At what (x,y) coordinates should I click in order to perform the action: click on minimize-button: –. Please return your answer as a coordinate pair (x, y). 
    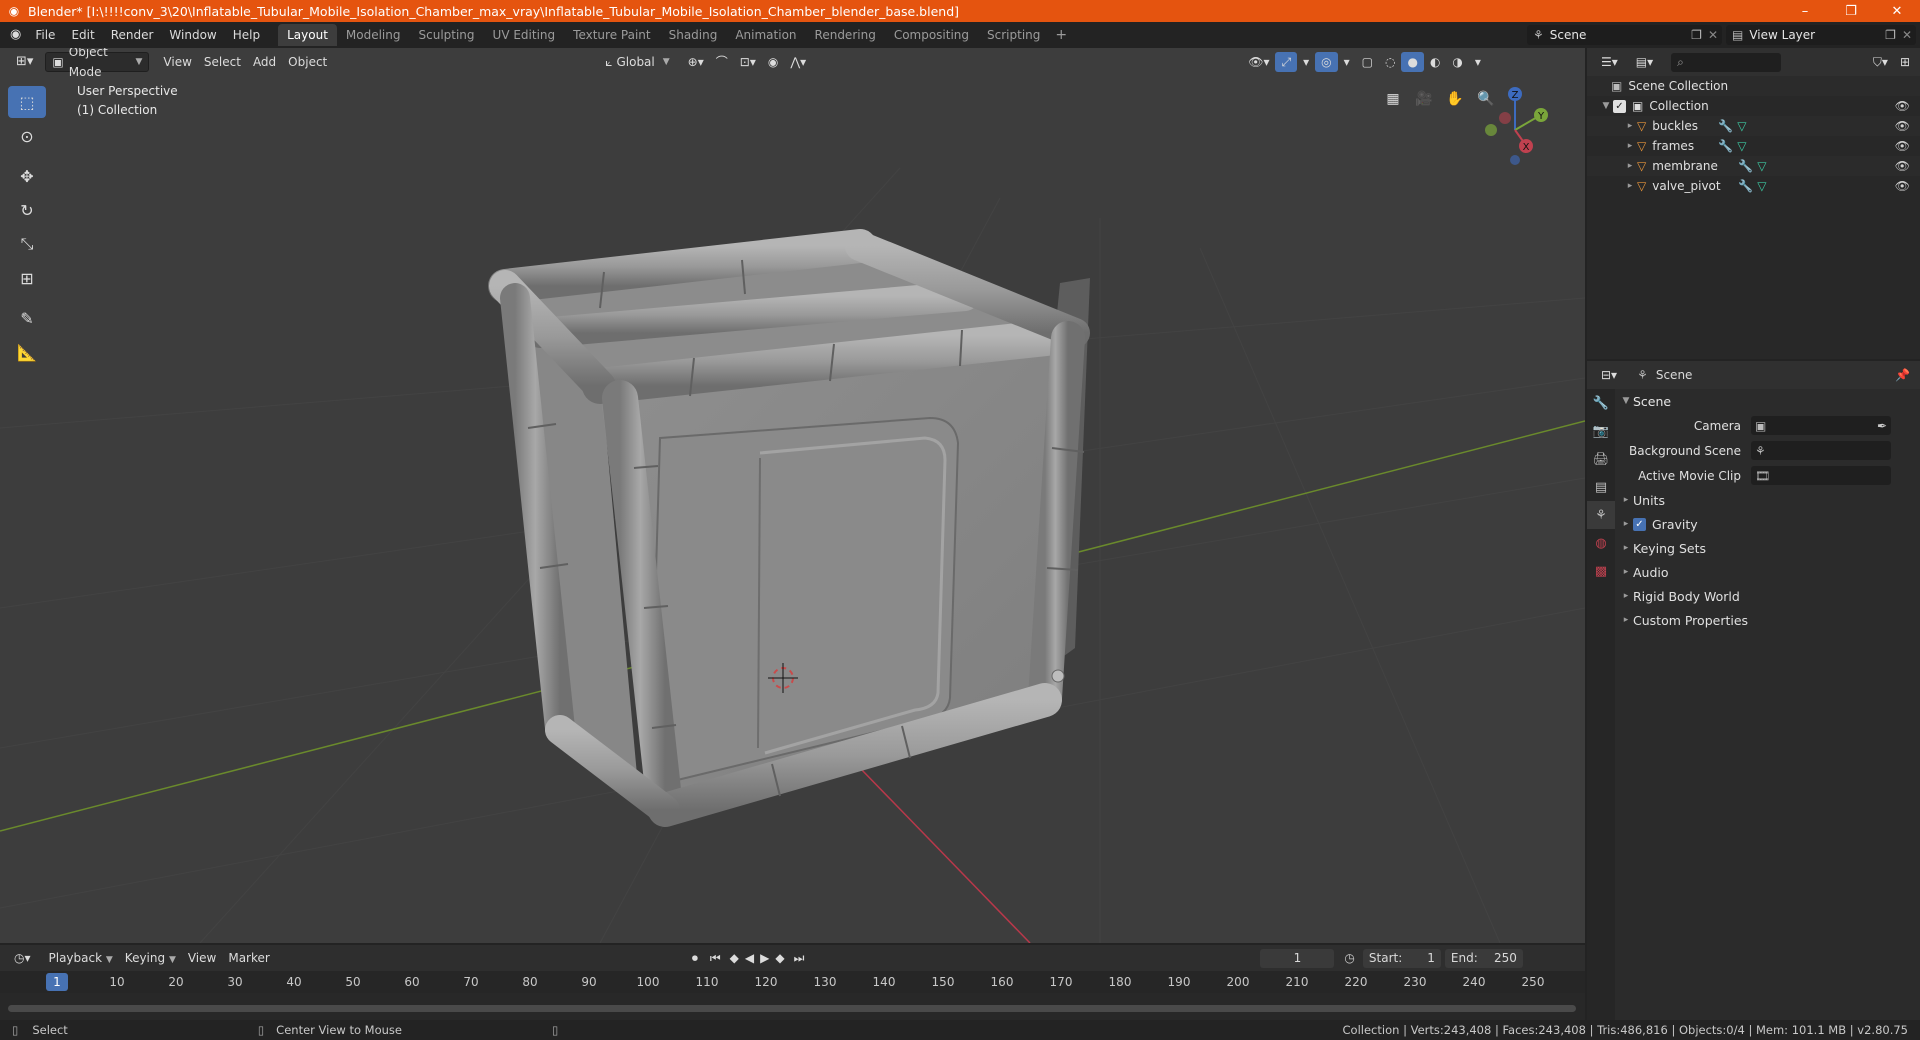
    Looking at the image, I should click on (1805, 11).